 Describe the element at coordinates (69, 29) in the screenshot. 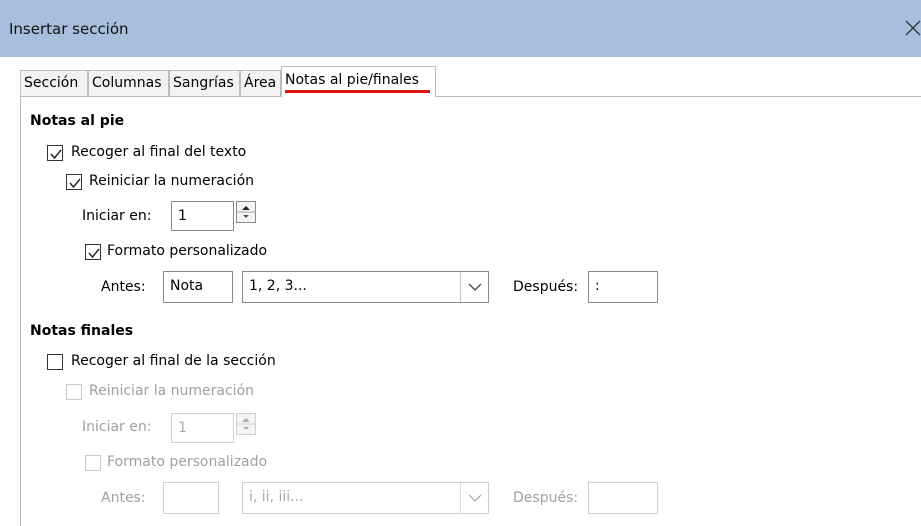

I see `window-title: Insertar sección` at that location.